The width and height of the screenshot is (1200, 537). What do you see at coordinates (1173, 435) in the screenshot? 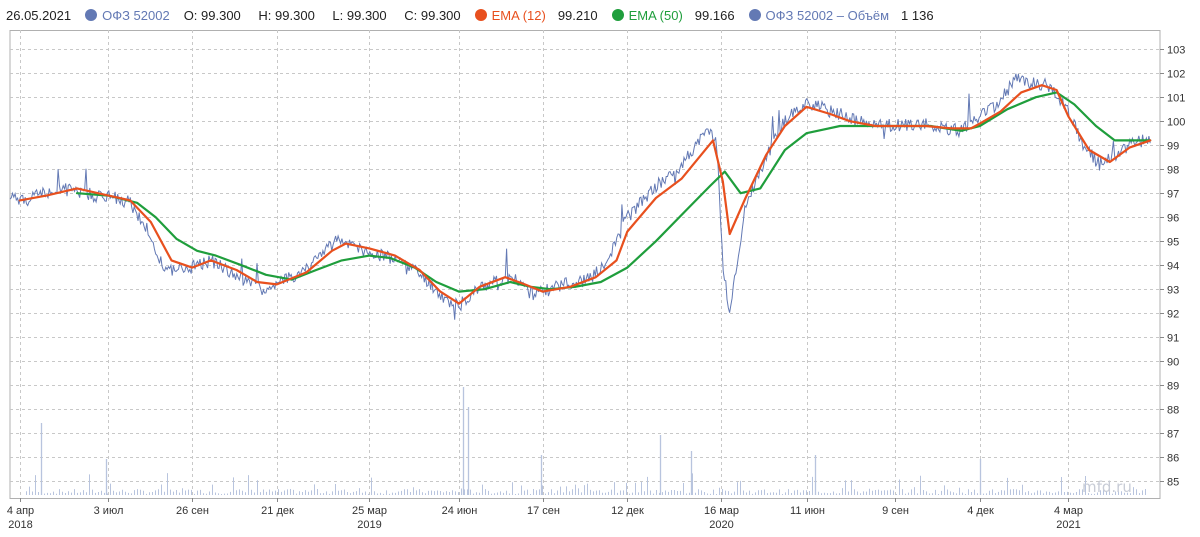
I see `y-tick-label: 87` at bounding box center [1173, 435].